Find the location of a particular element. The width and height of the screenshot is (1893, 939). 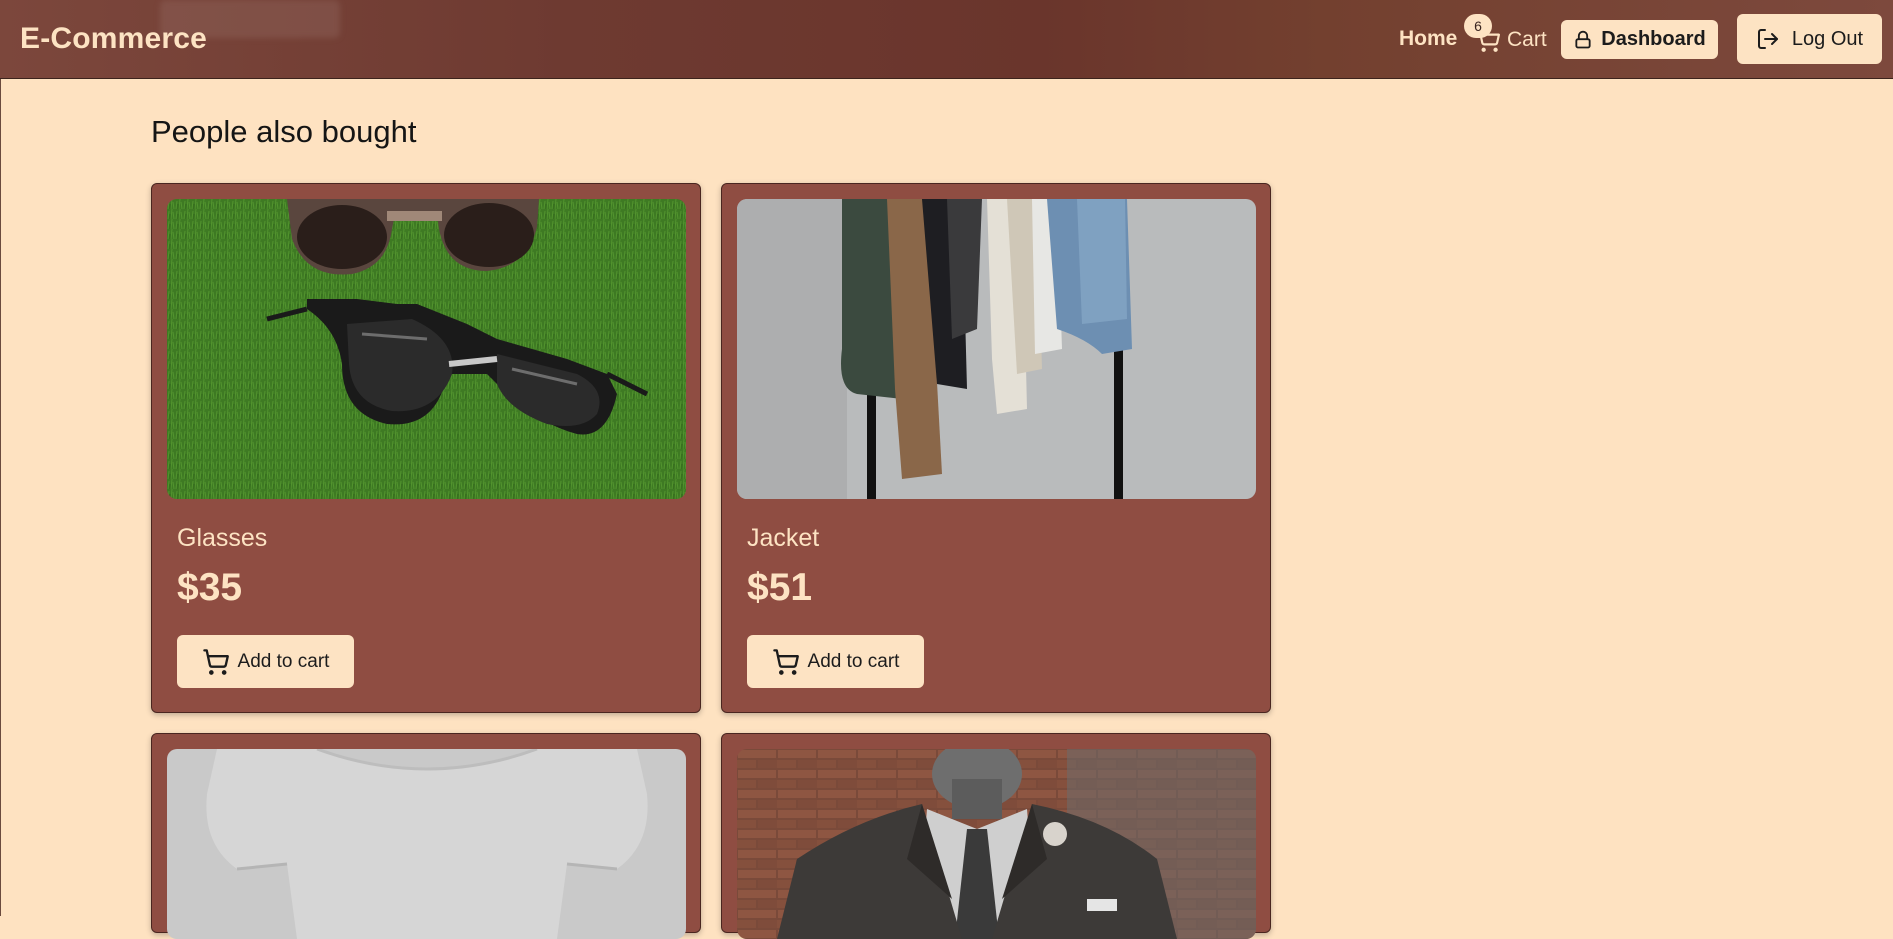

product-name: Glasses is located at coordinates (222, 538).